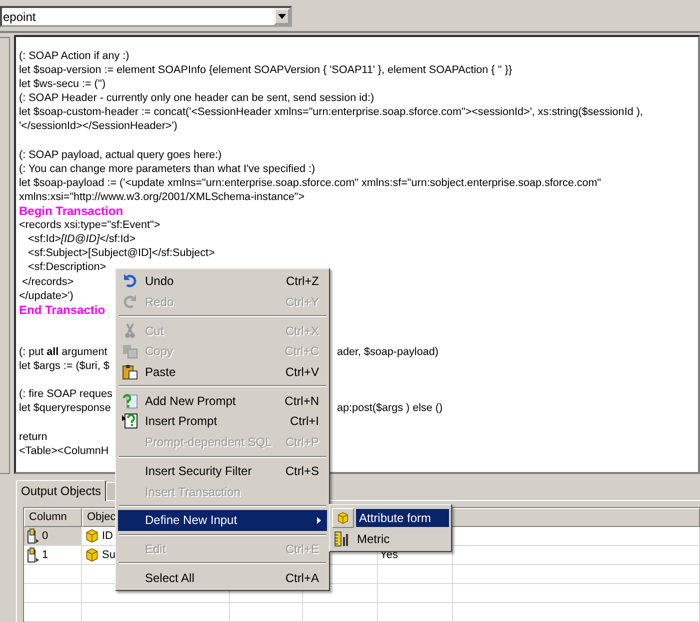  What do you see at coordinates (71, 211) in the screenshot?
I see `transaction-marker: Begin Transaction` at bounding box center [71, 211].